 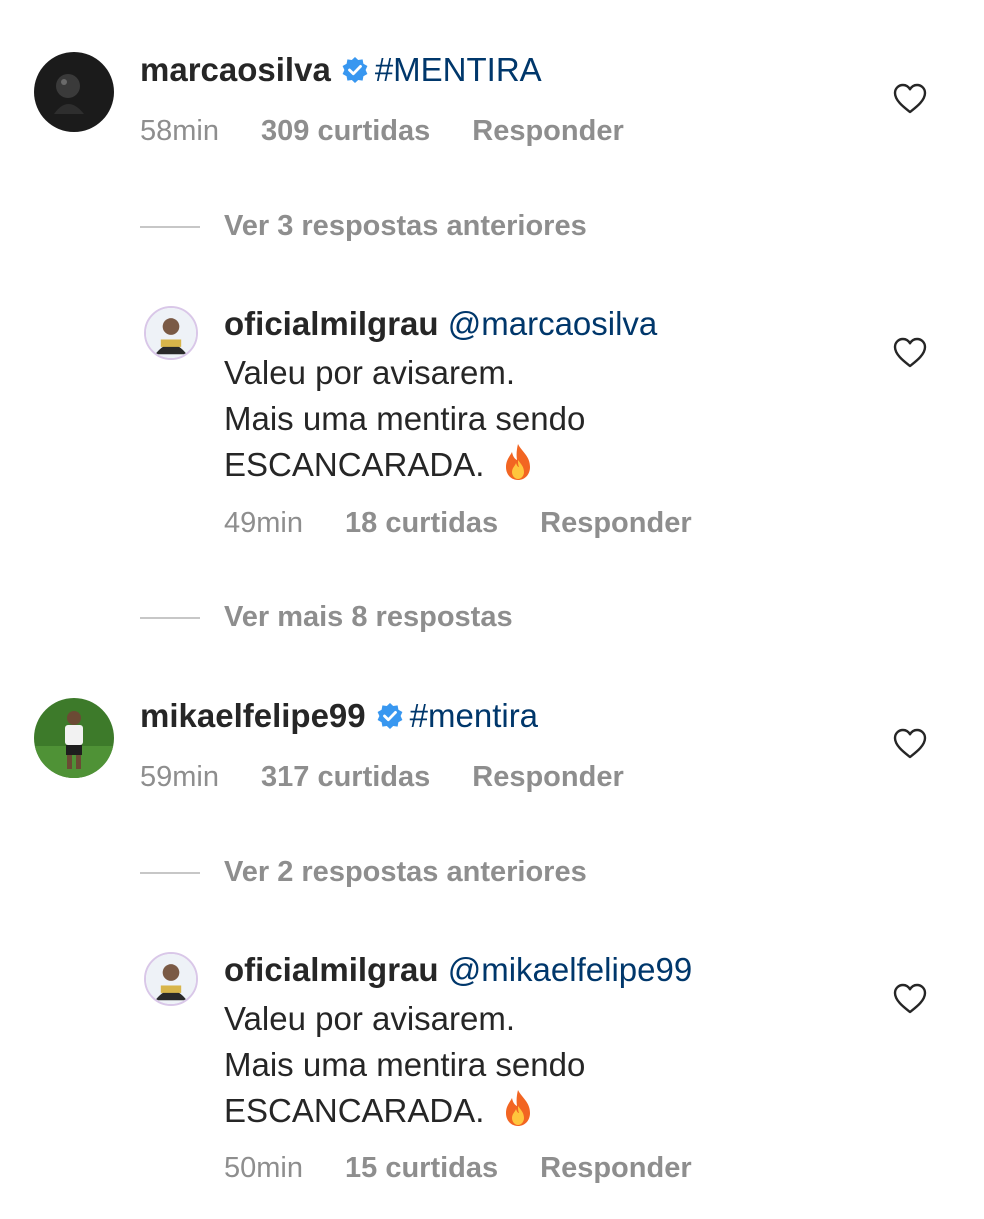 What do you see at coordinates (368, 617) in the screenshot?
I see `view-more-label: Ver mais 8 respostas` at bounding box center [368, 617].